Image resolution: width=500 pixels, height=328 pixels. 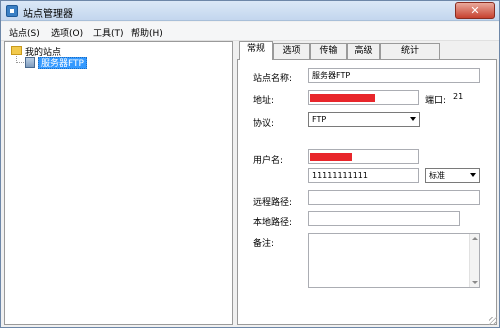 I want to click on menu-site: 站点(S), so click(x=24, y=32).